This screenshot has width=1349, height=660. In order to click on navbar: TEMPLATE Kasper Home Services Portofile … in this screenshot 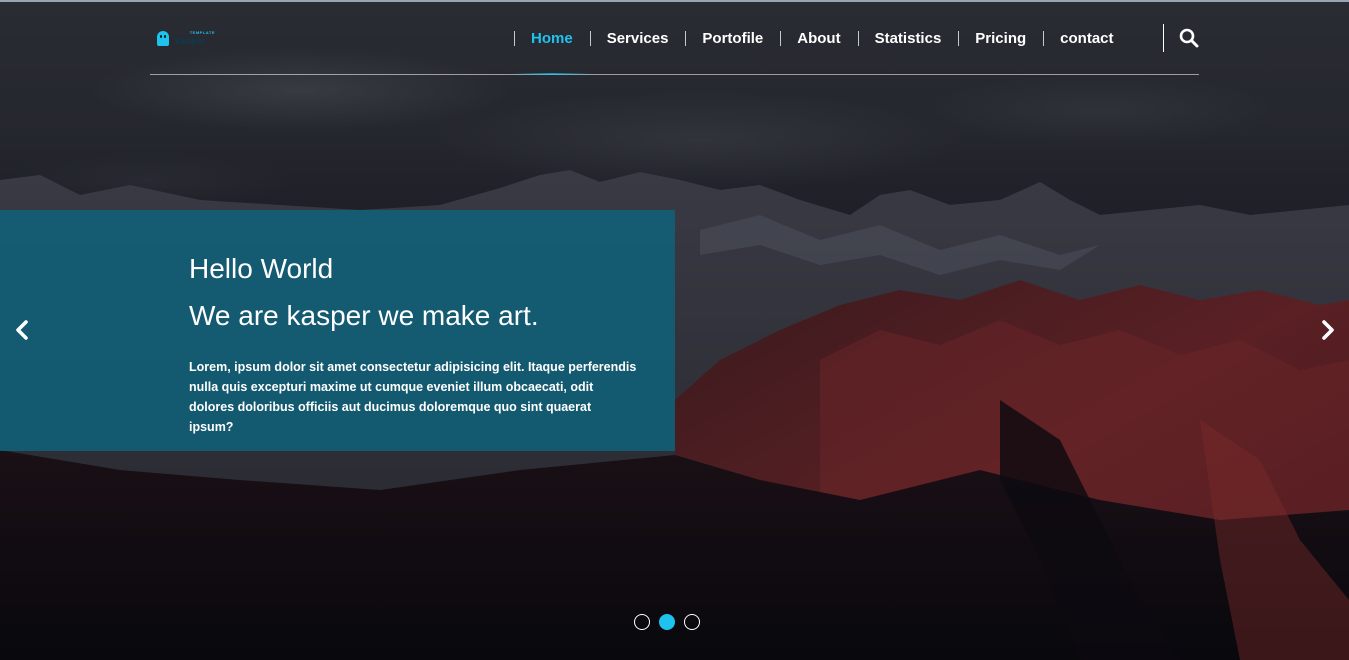, I will do `click(674, 37)`.